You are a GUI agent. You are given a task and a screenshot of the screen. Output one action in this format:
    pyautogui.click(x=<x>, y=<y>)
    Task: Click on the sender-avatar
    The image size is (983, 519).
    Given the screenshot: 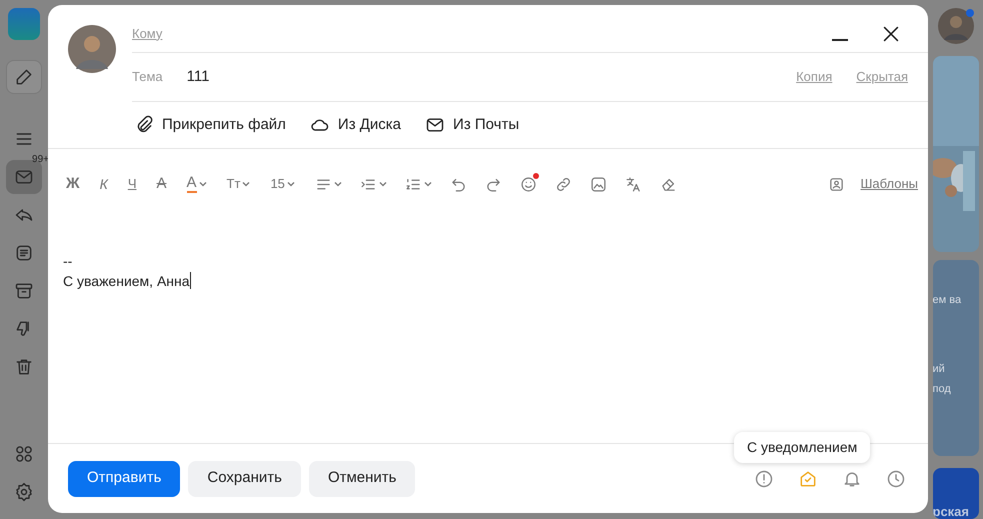 What is the action you would take?
    pyautogui.click(x=92, y=49)
    